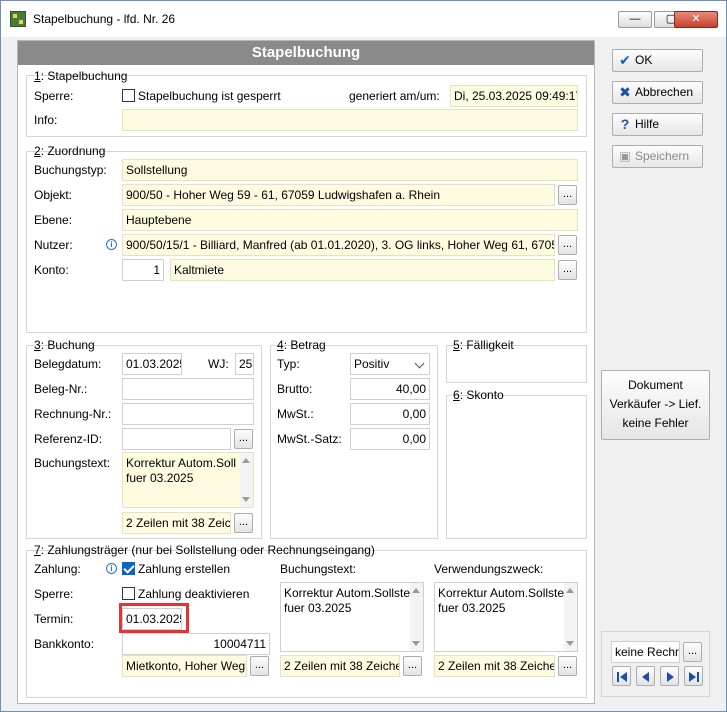 This screenshot has height=712, width=727. I want to click on mwst-field: 0,00, so click(390, 414).